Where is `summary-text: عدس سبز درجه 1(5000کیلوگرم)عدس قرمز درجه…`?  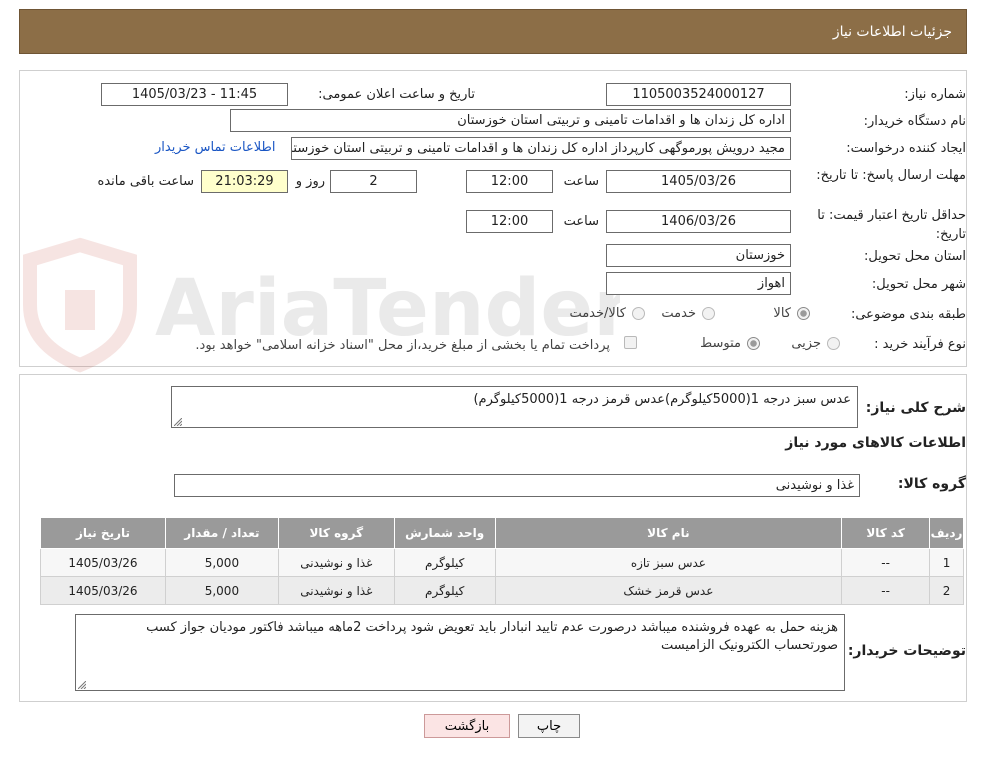
summary-text: عدس سبز درجه 1(5000کیلوگرم)عدس قرمز درجه… is located at coordinates (662, 399).